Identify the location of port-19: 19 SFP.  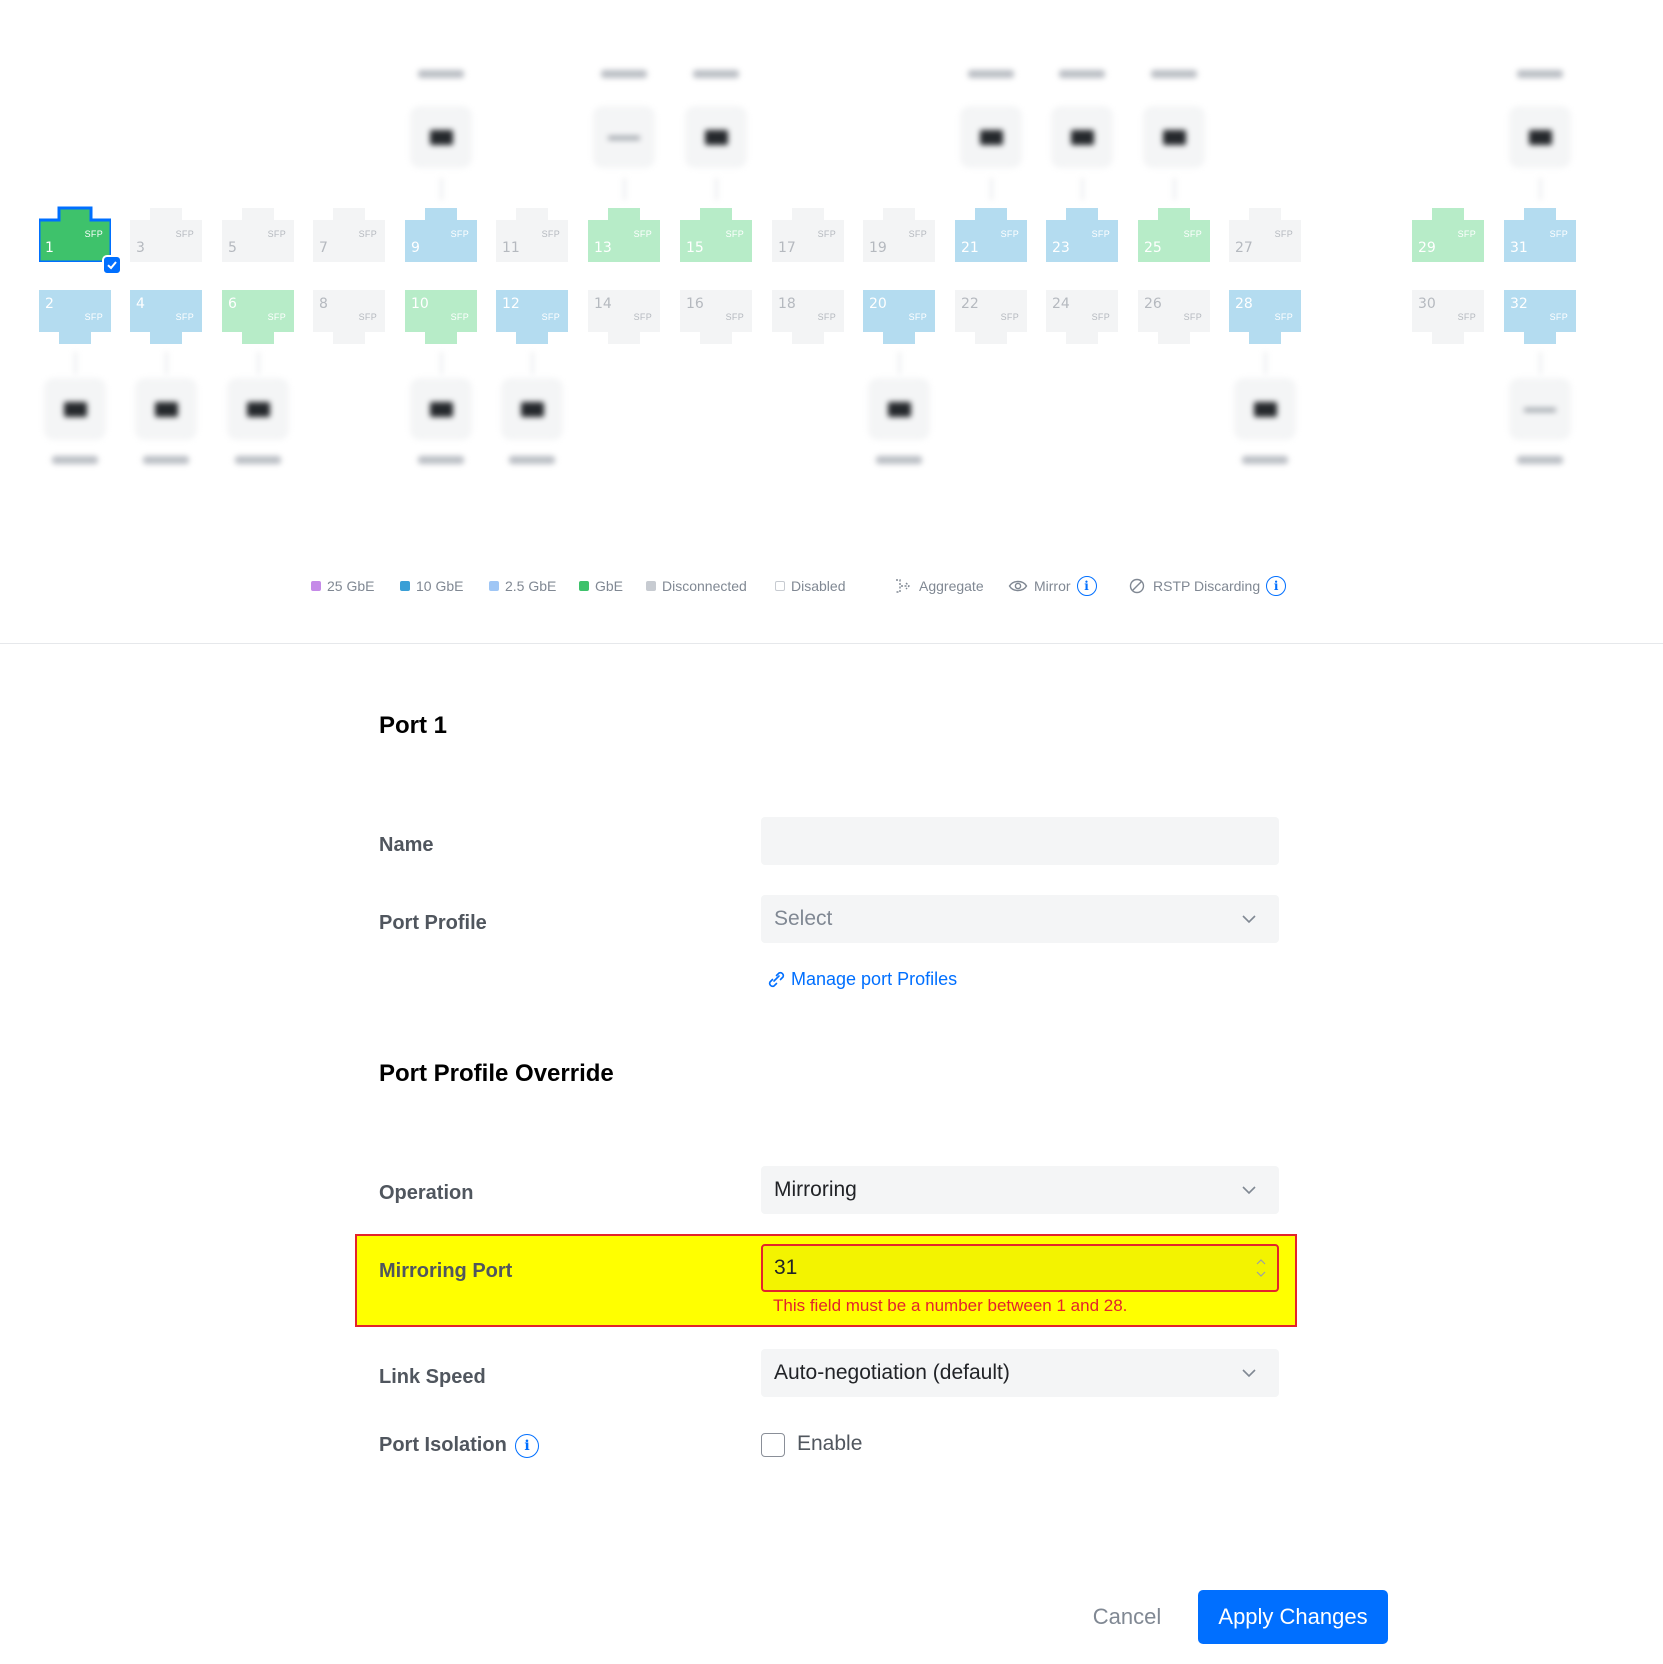
(899, 234).